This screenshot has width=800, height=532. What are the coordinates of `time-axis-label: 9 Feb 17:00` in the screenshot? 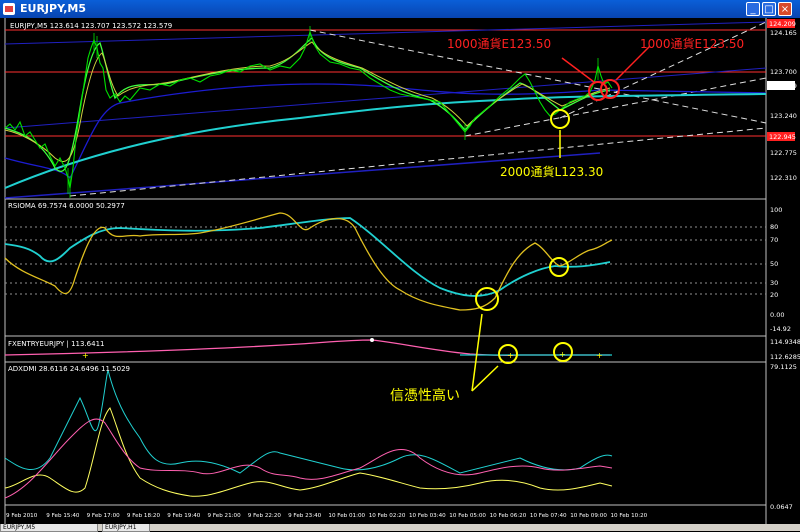 It's located at (104, 516).